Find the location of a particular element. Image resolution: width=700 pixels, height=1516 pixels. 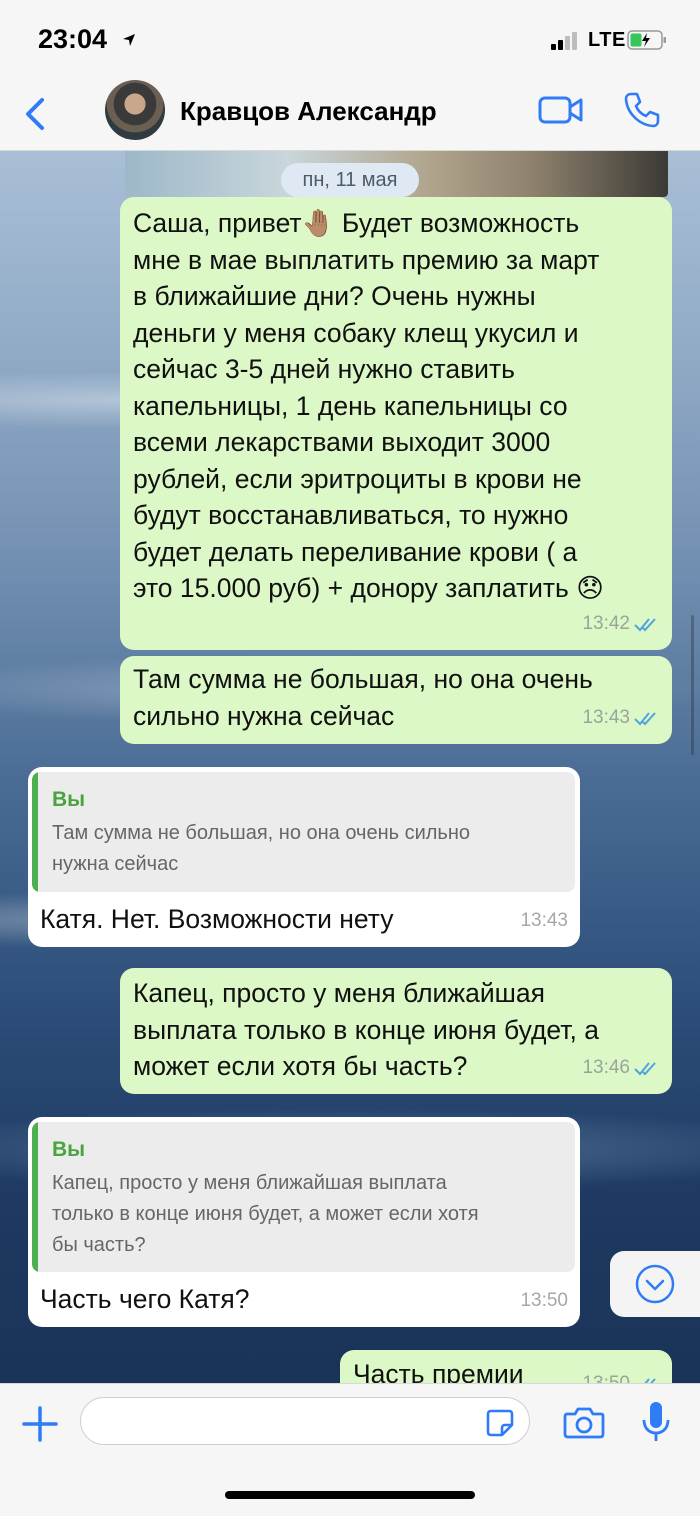

message-meta: 13:46 is located at coordinates (621, 1068).